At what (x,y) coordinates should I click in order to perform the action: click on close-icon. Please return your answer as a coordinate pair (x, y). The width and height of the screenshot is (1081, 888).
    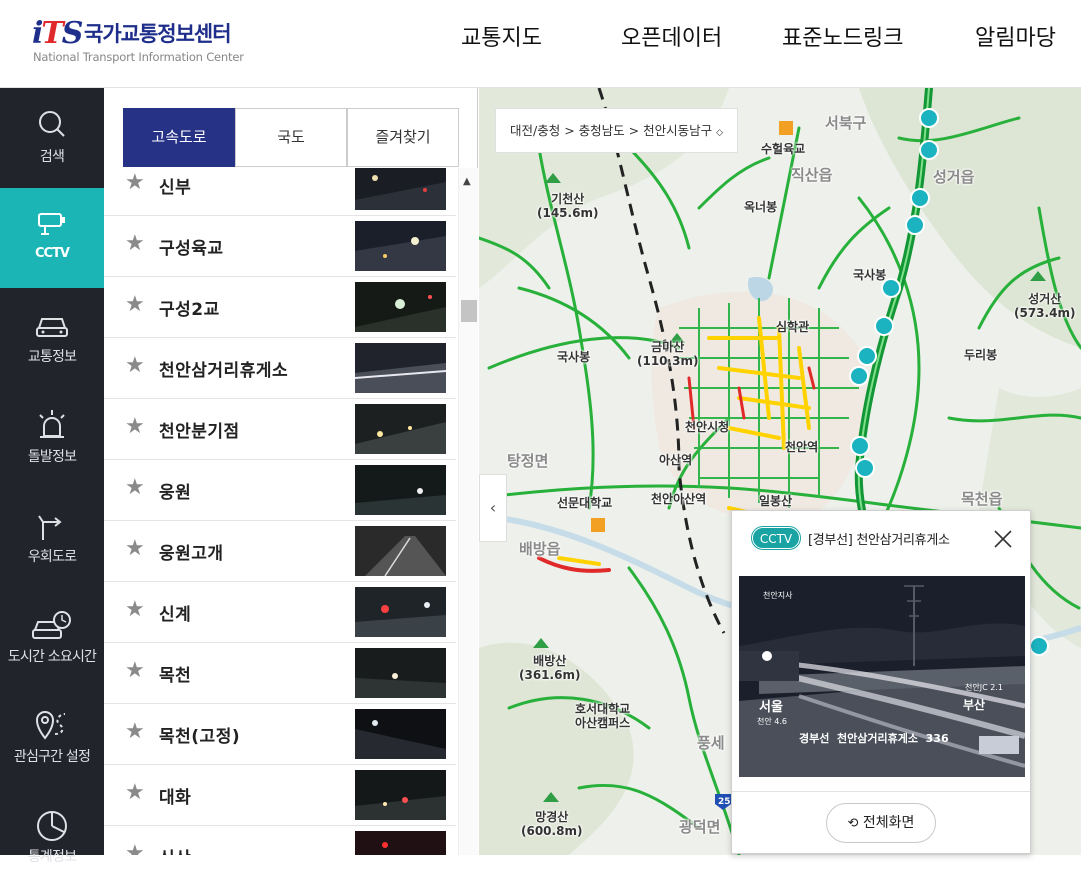
    Looking at the image, I should click on (1003, 539).